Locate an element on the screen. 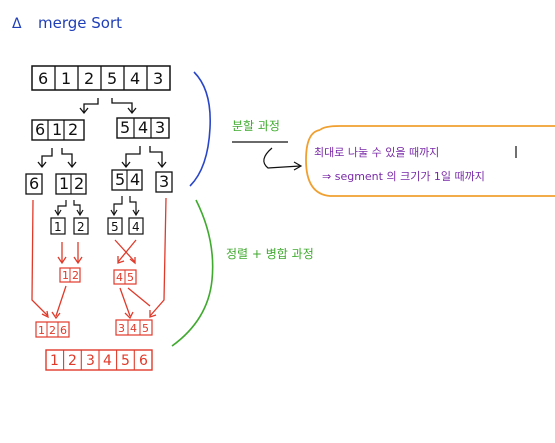 This screenshot has height=443, width=555. root-array: 6 1 2 5 4 3 is located at coordinates (101, 78).